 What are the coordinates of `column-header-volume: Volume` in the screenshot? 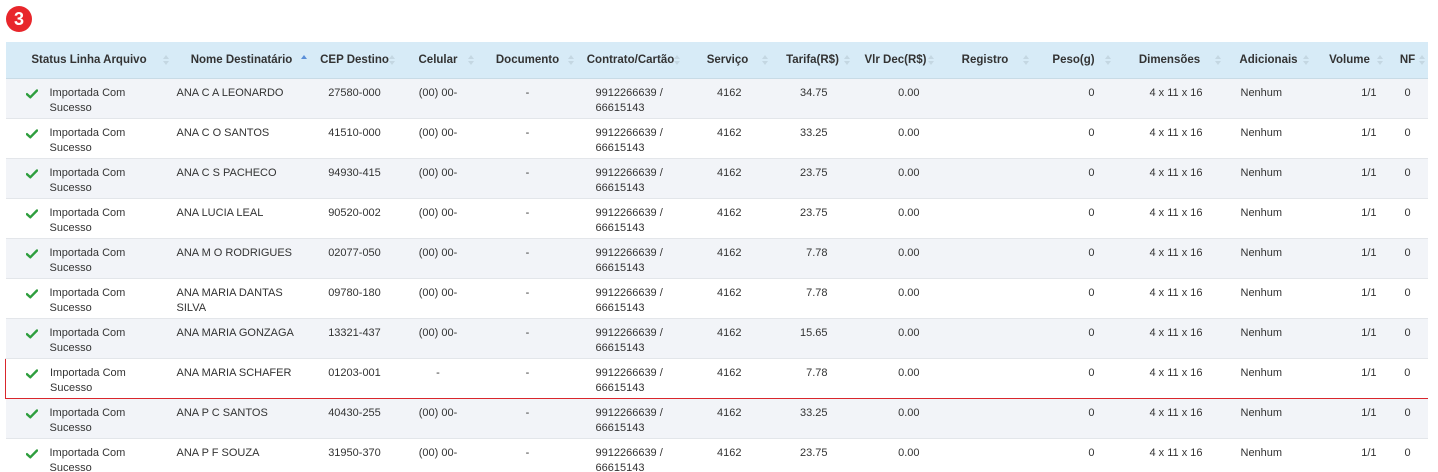 It's located at (1349, 60).